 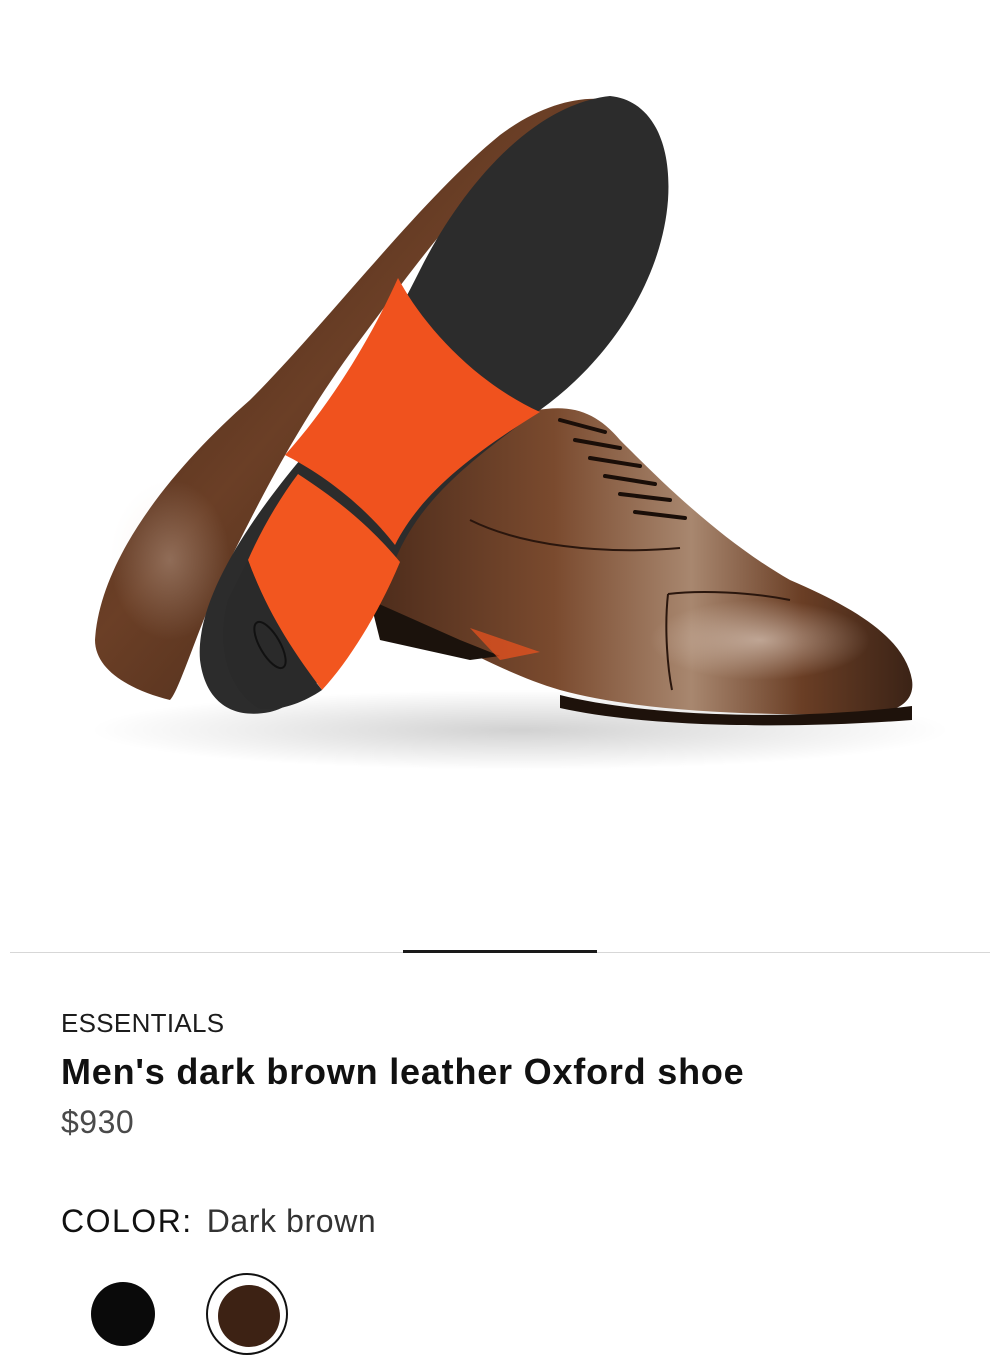 What do you see at coordinates (500, 951) in the screenshot?
I see `gallery-position-indicator` at bounding box center [500, 951].